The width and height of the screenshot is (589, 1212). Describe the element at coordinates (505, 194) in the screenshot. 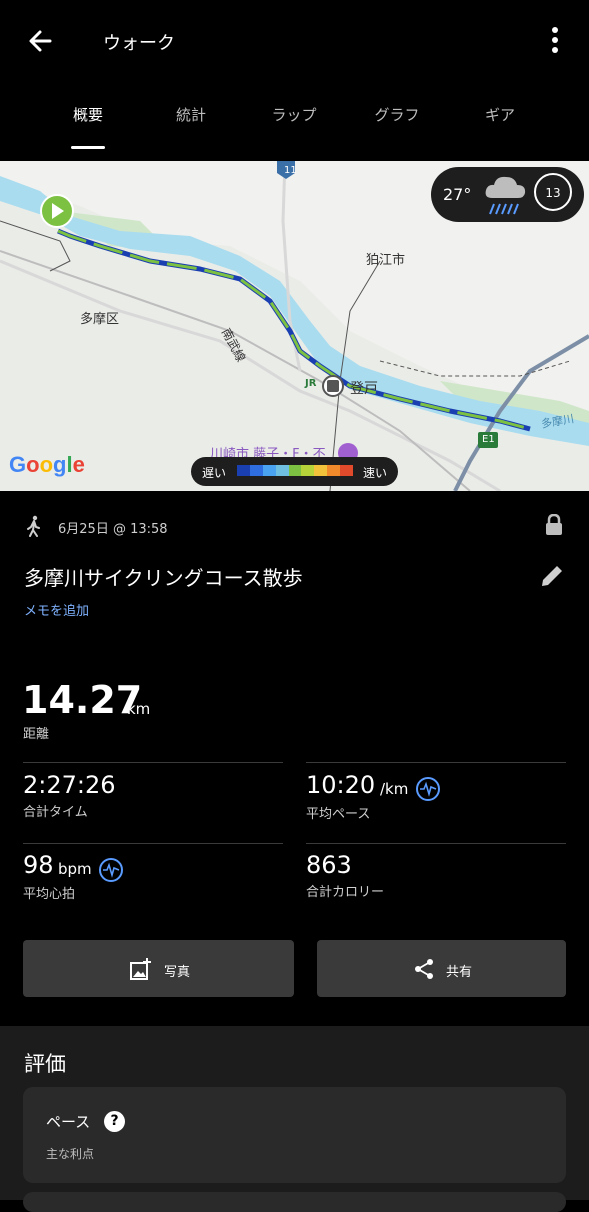

I see `rain-cloud-icon` at that location.